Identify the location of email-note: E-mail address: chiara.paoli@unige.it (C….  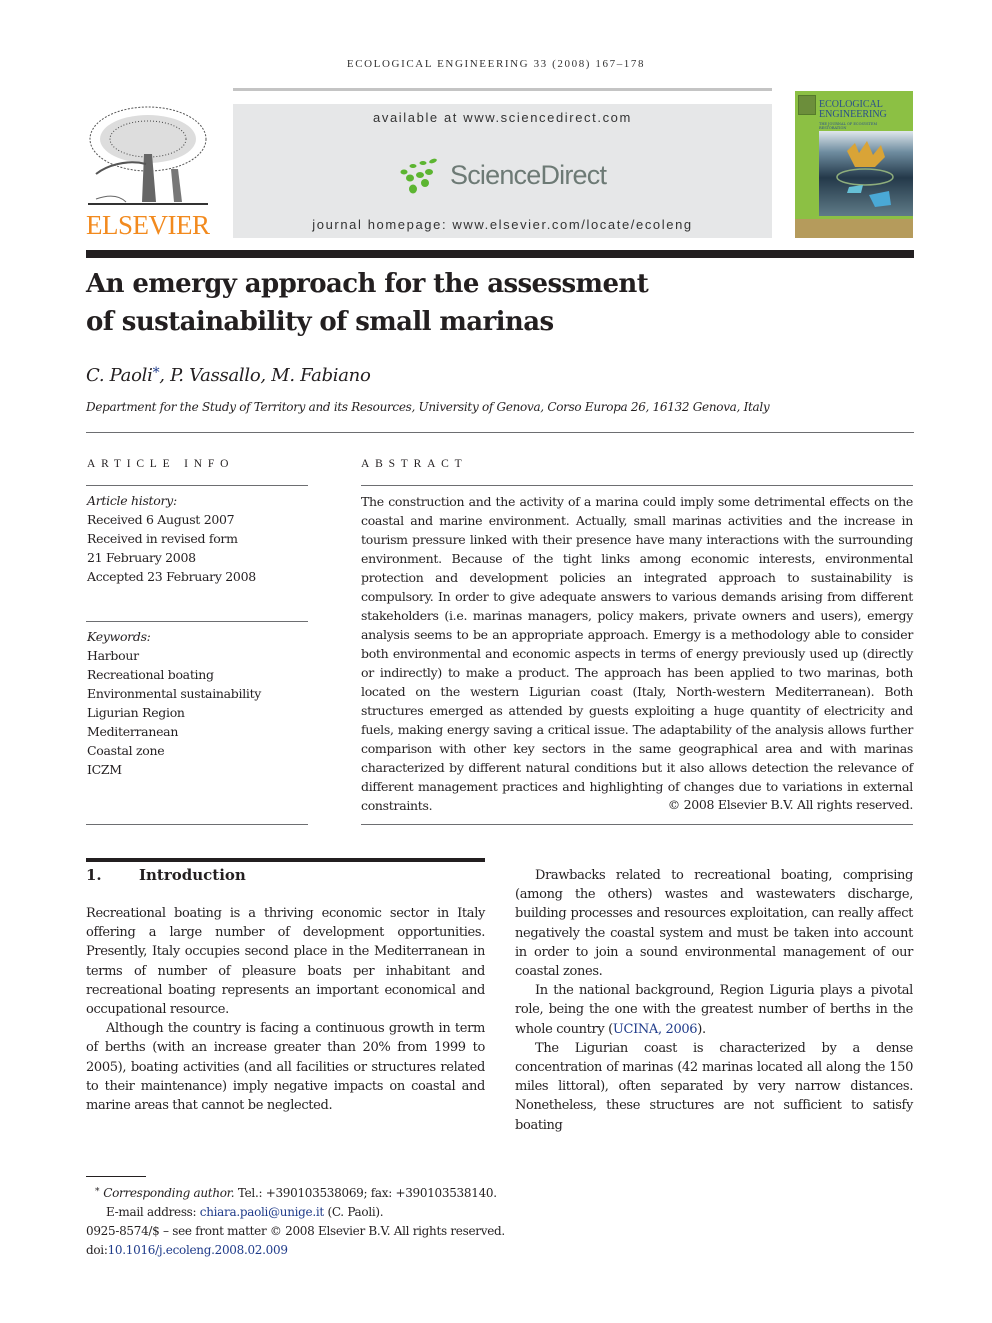
(295, 1212).